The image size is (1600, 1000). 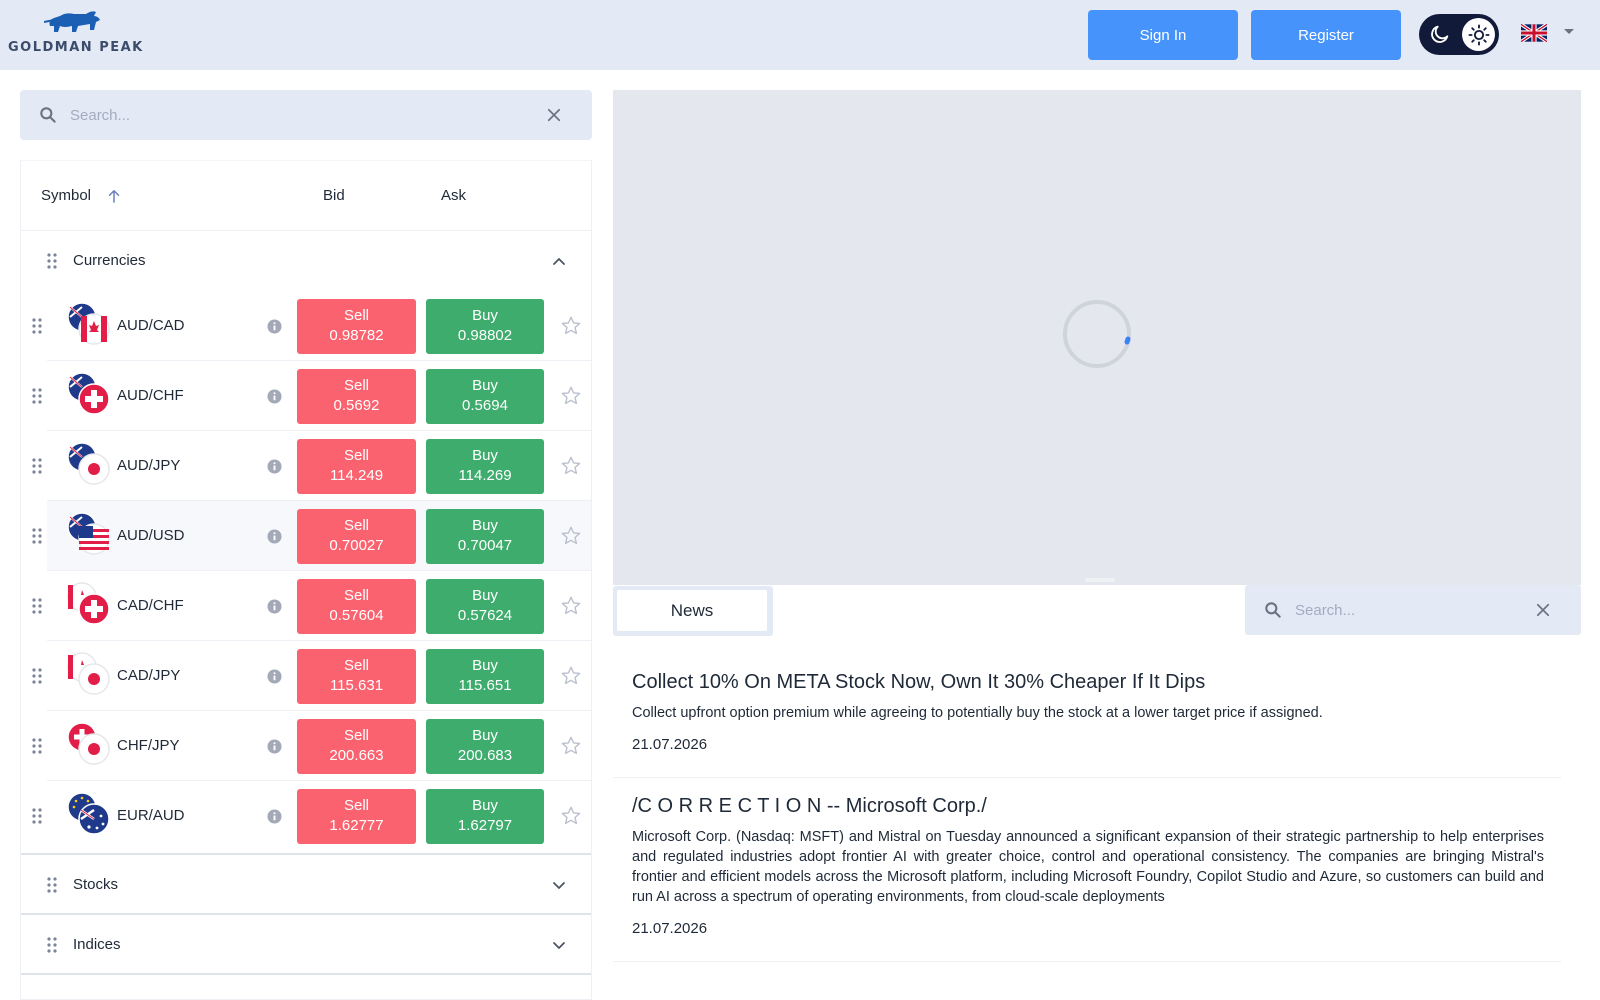 What do you see at coordinates (356, 606) in the screenshot?
I see `sell-button: Sell 0.57604` at bounding box center [356, 606].